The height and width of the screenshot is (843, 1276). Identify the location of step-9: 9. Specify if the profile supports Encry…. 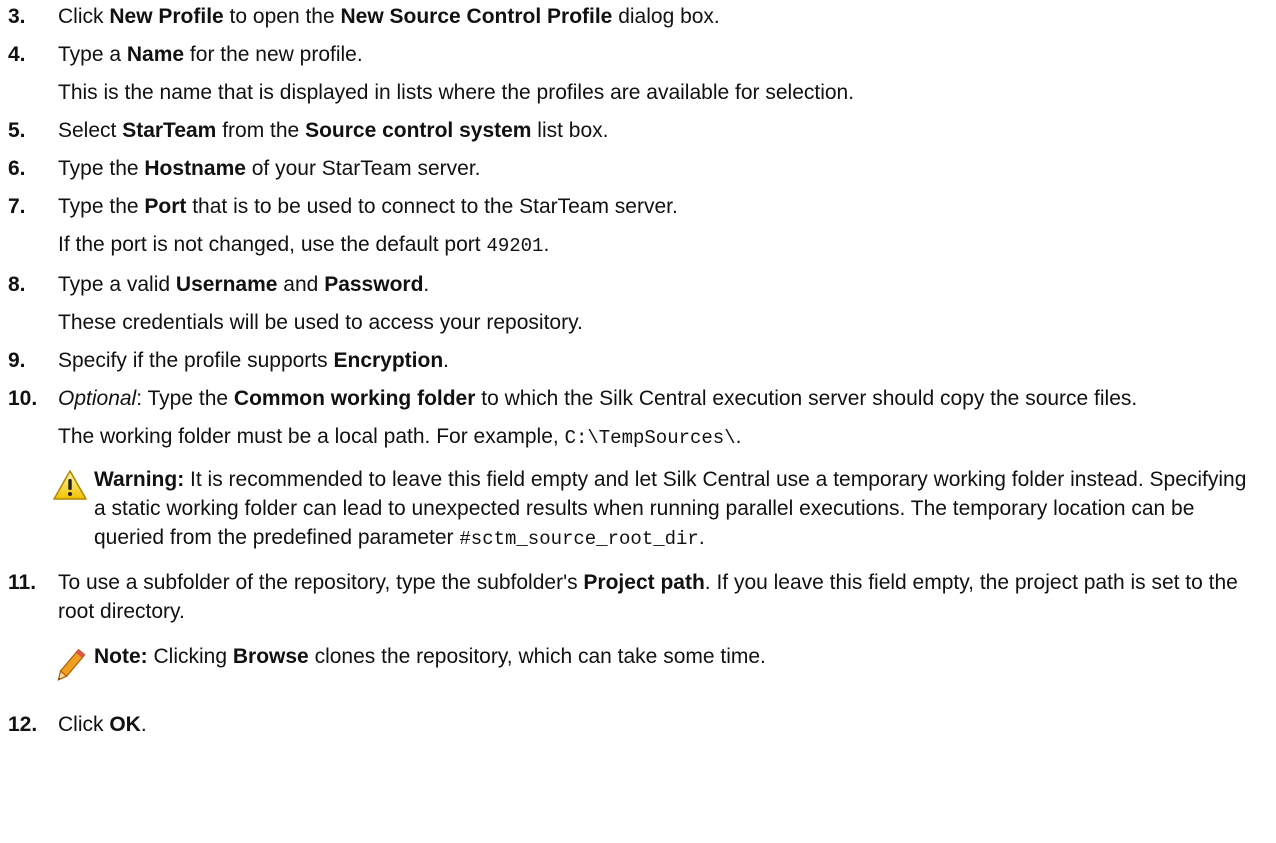
(638, 360).